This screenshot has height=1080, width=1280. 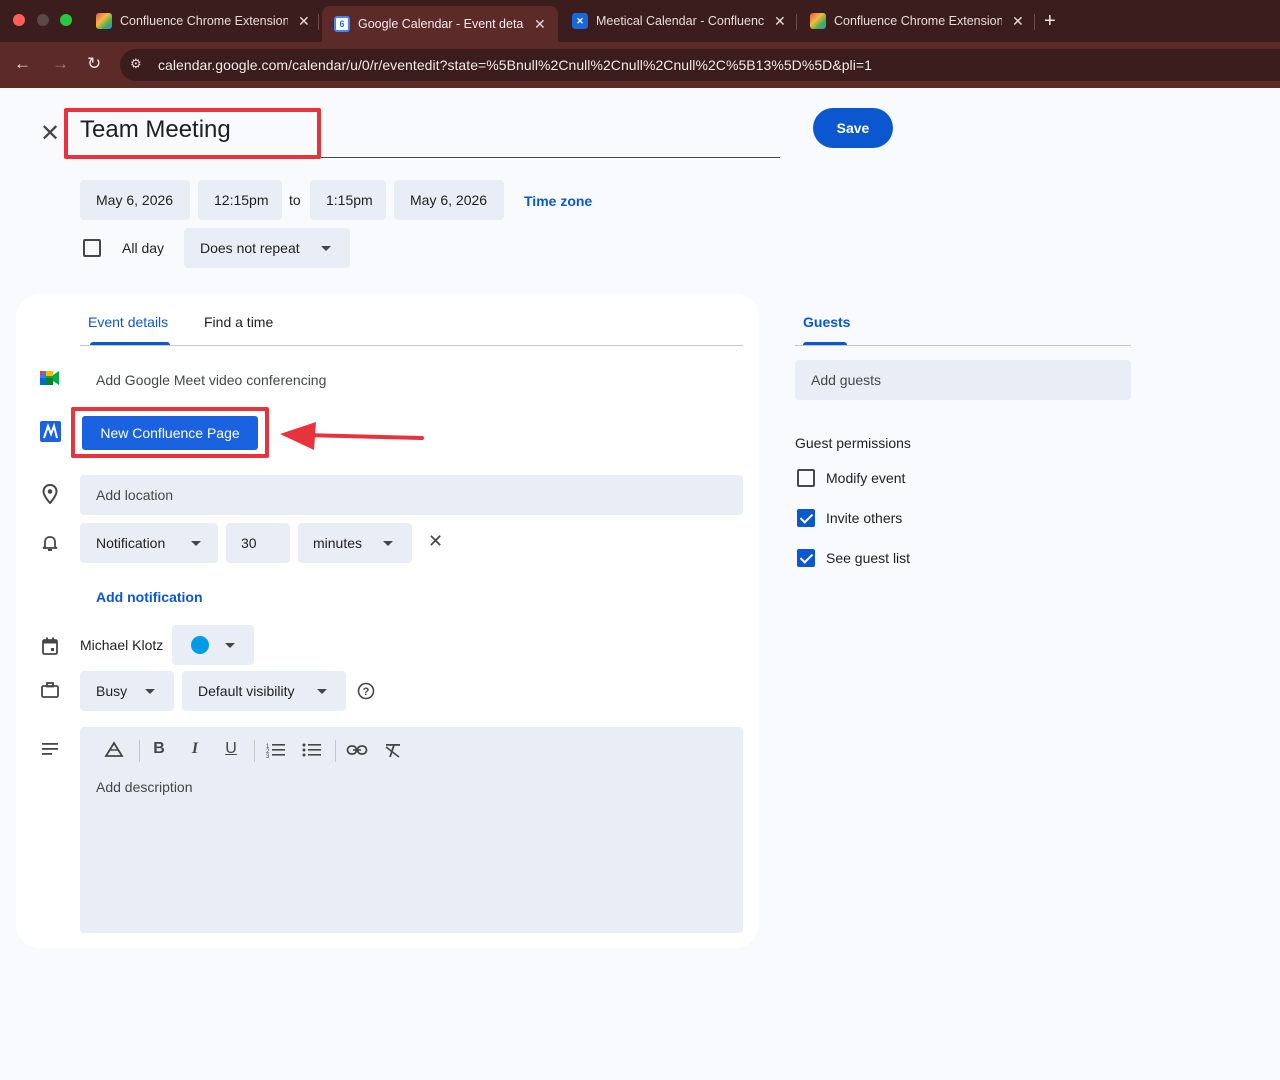 I want to click on end-time-field: 1:15pm, so click(x=348, y=200).